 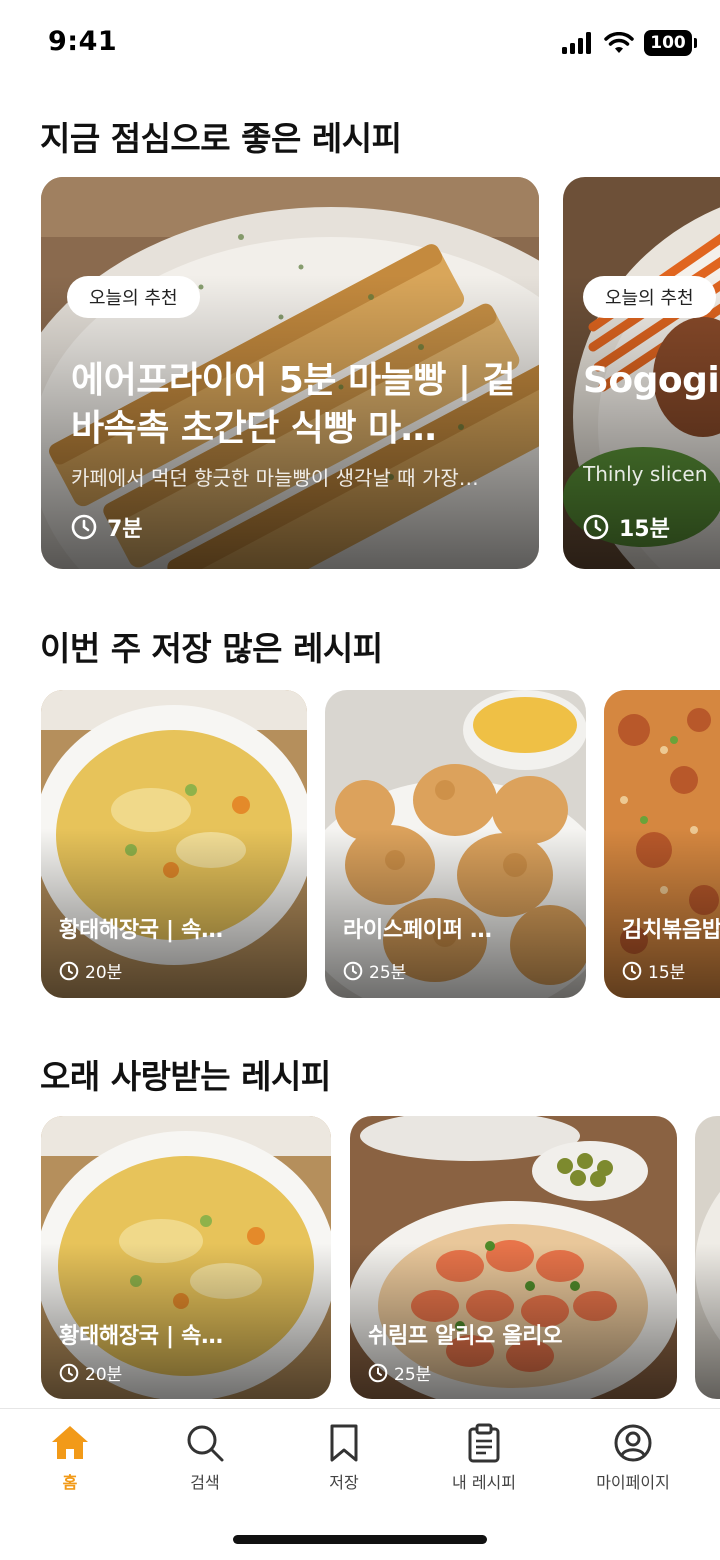 I want to click on recipe-card-time: 15분, so click(x=653, y=970).